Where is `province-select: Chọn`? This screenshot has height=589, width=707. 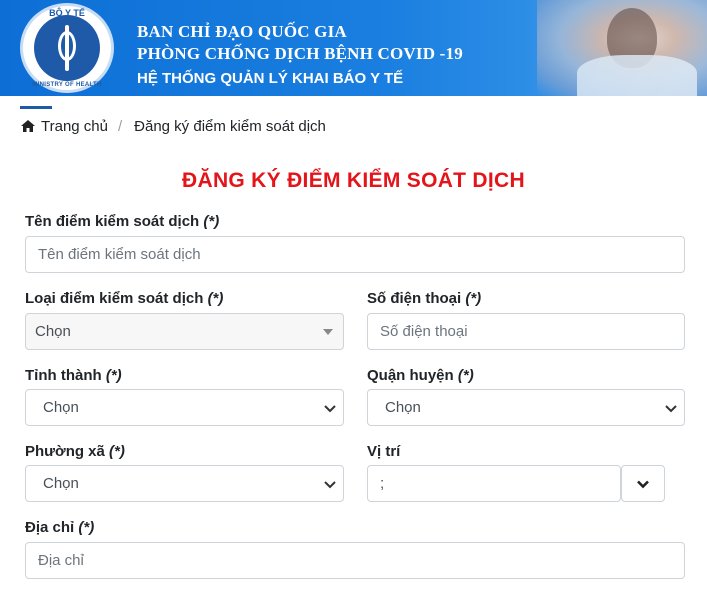 province-select: Chọn is located at coordinates (184, 407).